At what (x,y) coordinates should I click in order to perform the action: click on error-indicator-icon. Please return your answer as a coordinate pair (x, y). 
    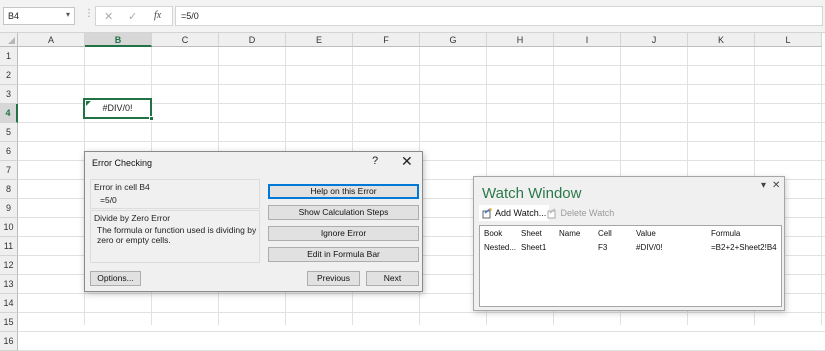
    Looking at the image, I should click on (88, 103).